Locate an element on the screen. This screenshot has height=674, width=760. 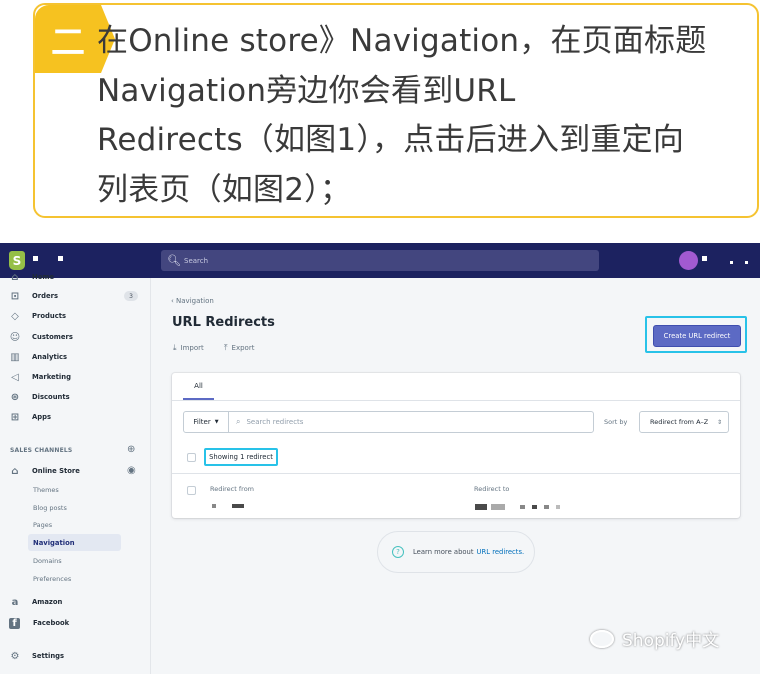
redirect-search: ⌕ Search redirects is located at coordinates (411, 422).